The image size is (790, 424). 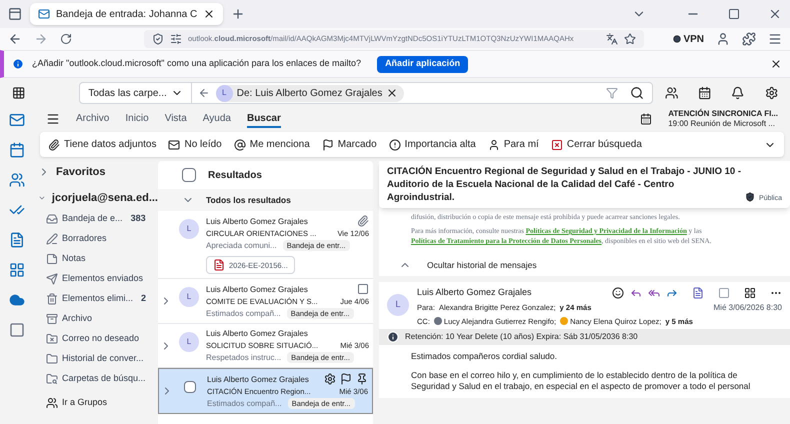 What do you see at coordinates (750, 197) in the screenshot?
I see `shield-icon` at bounding box center [750, 197].